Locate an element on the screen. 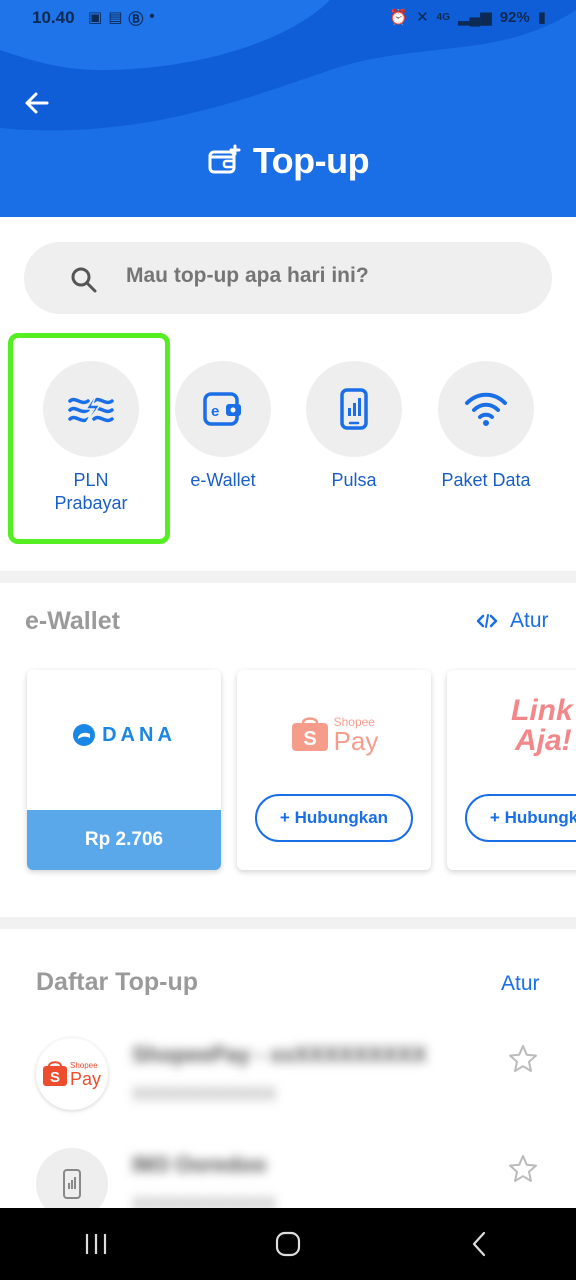  title-wrap: Top-up is located at coordinates (288, 161).